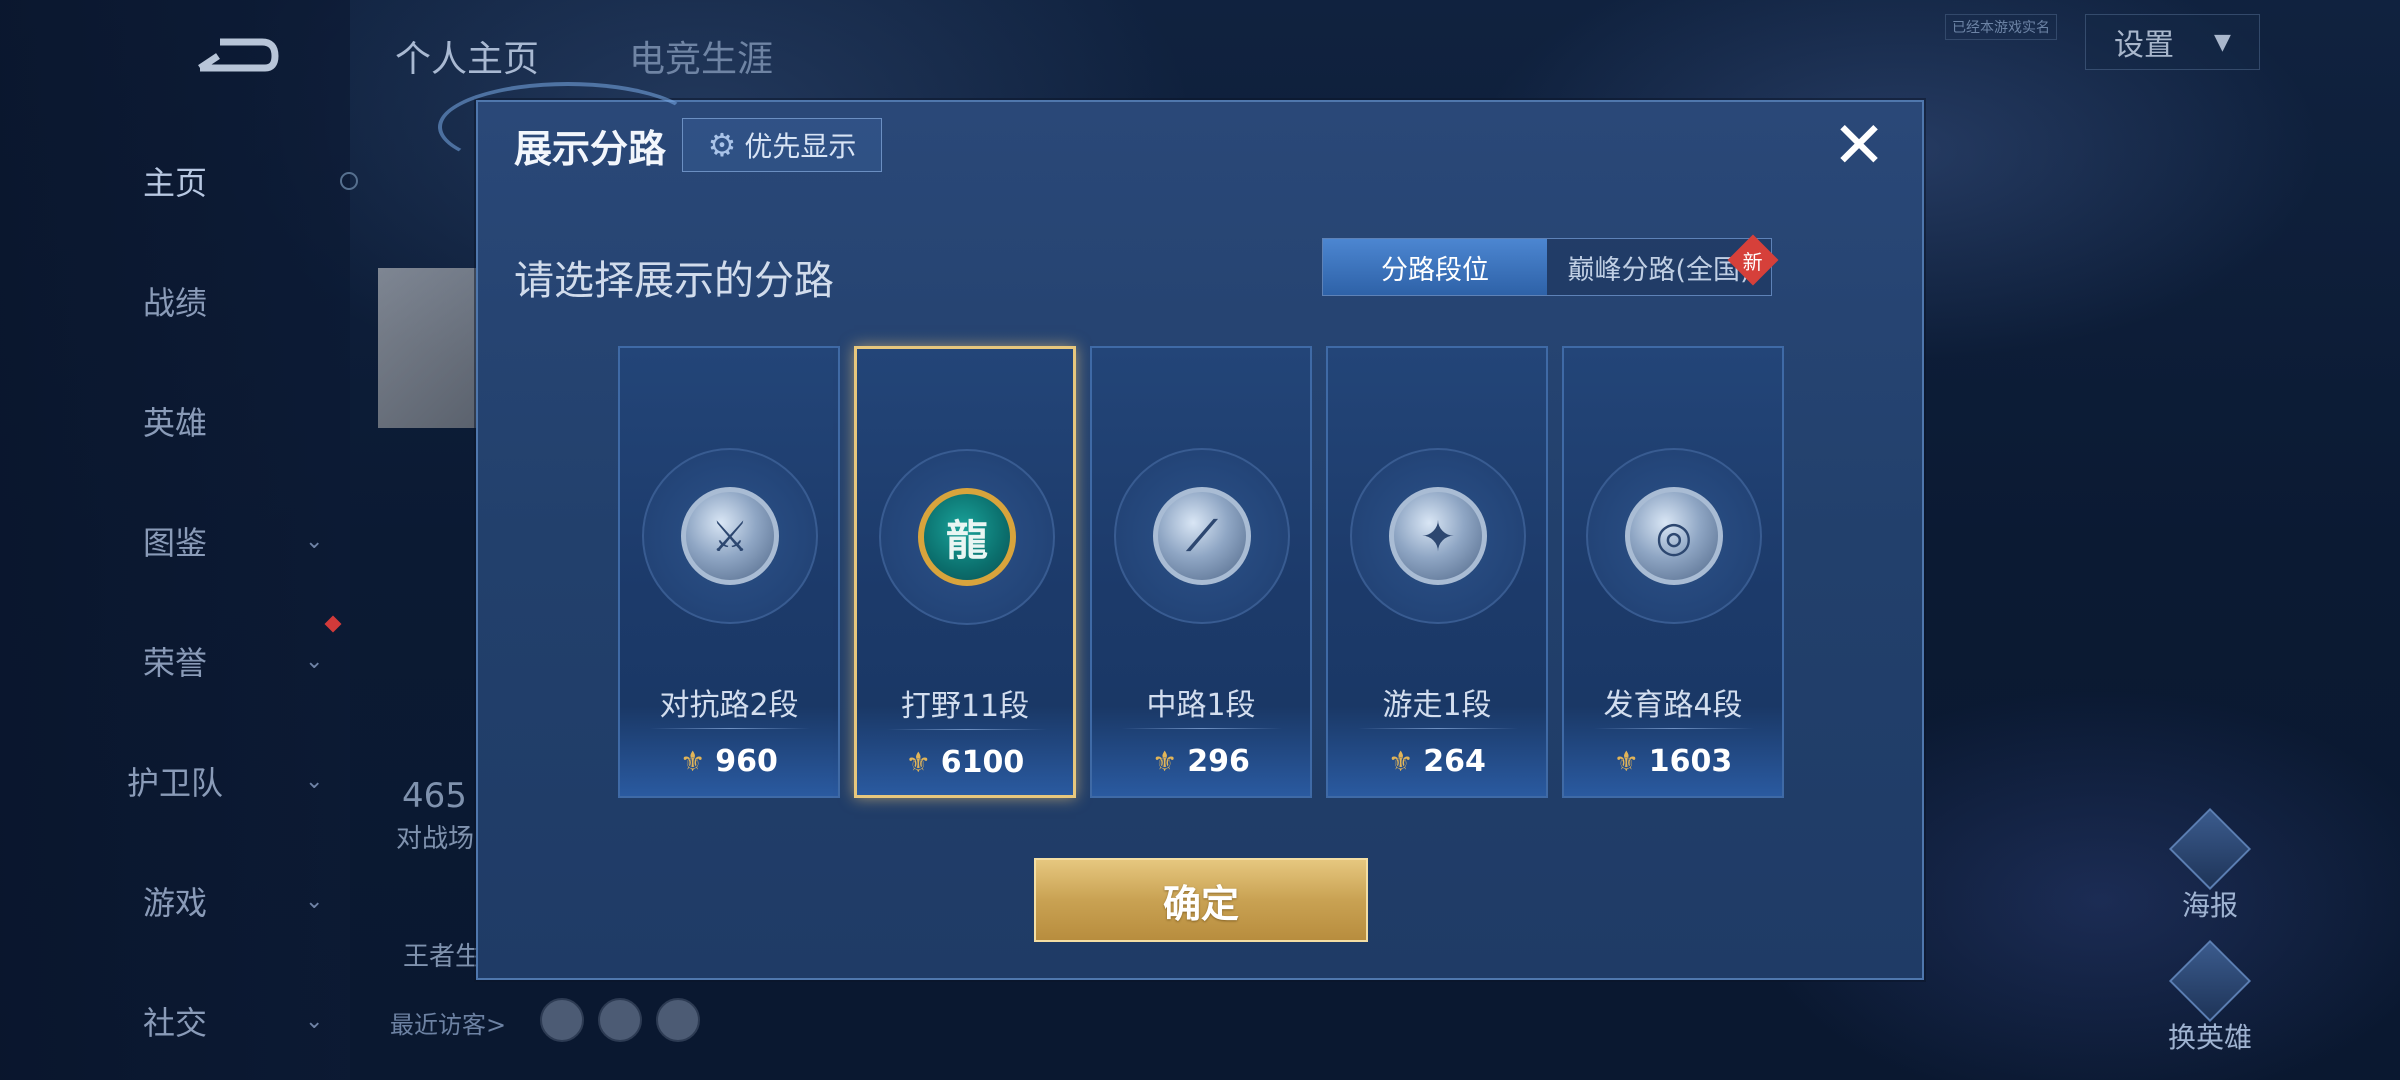 This screenshot has width=2400, height=1080. Describe the element at coordinates (2210, 981) in the screenshot. I see `switch-hero-icon` at that location.